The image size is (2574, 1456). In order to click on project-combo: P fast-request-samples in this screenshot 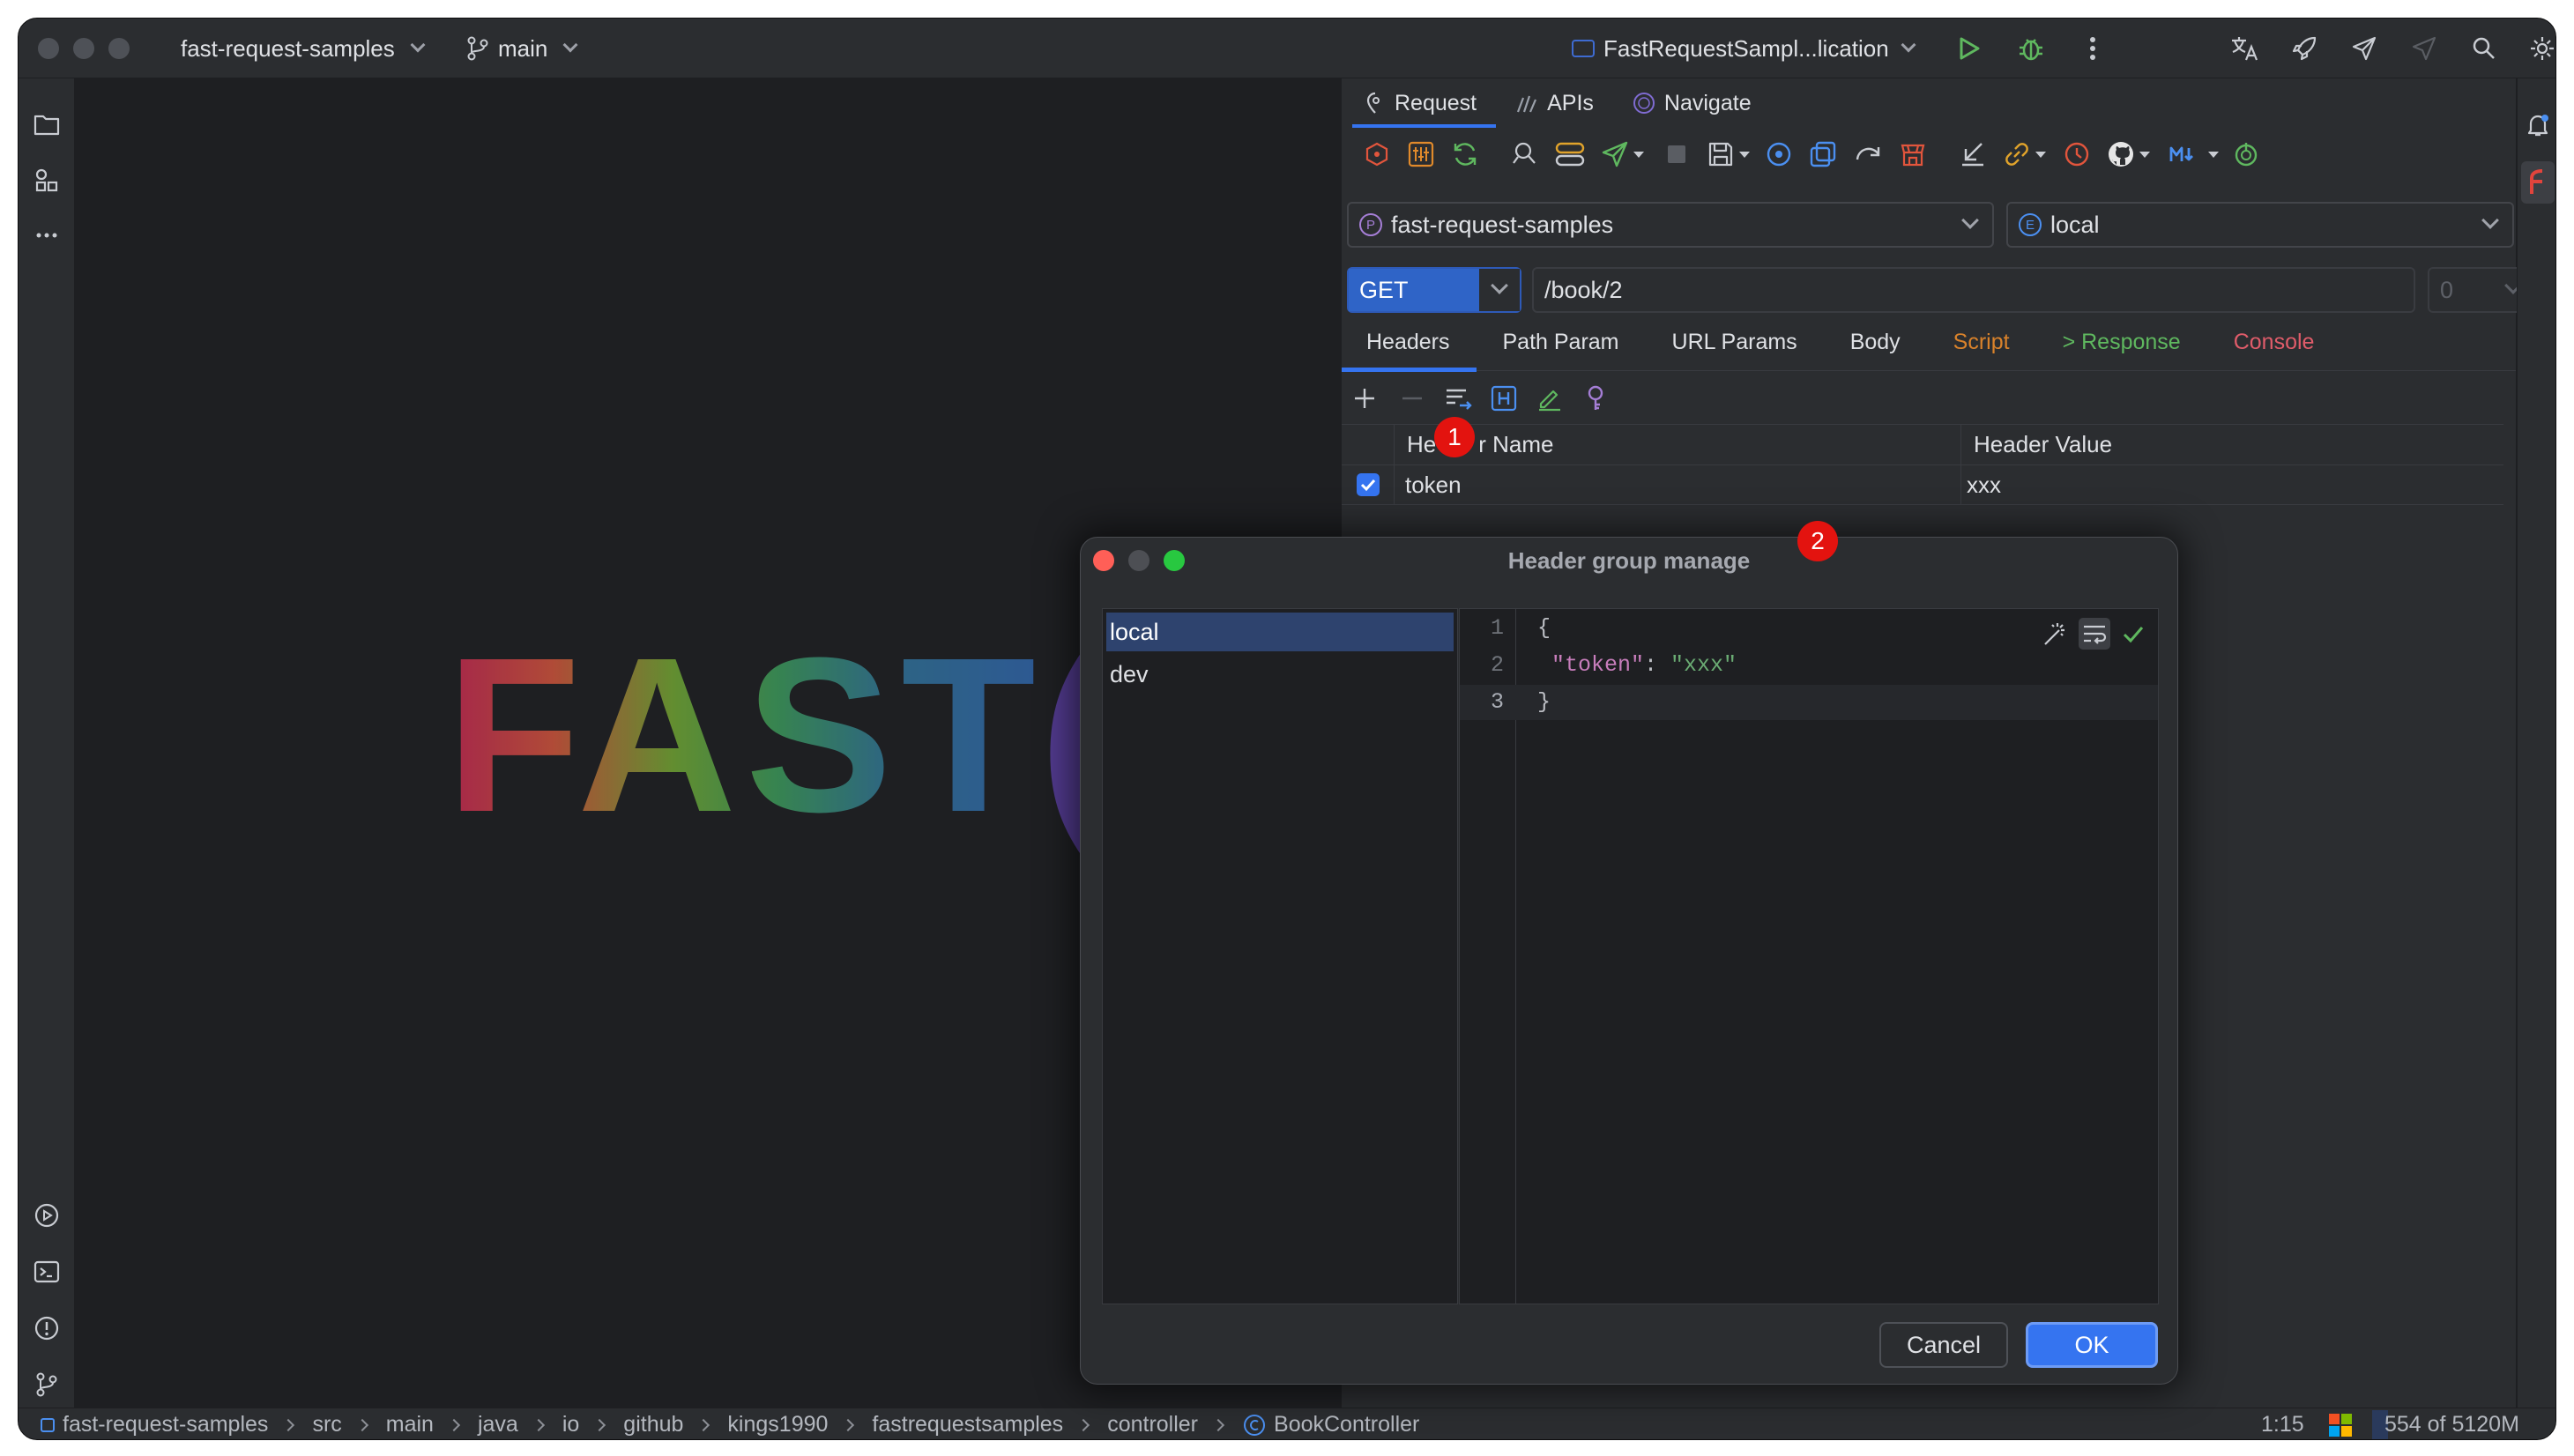, I will do `click(1670, 225)`.